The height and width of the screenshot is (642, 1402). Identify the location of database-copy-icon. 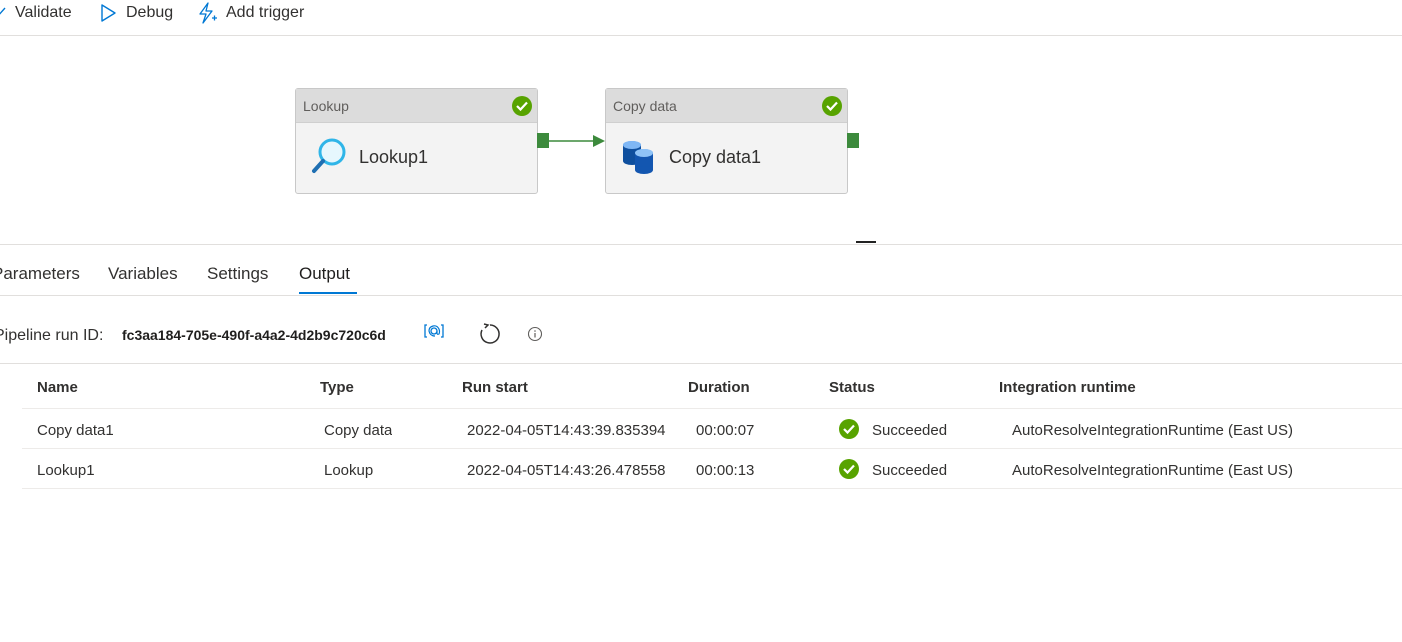
(638, 157).